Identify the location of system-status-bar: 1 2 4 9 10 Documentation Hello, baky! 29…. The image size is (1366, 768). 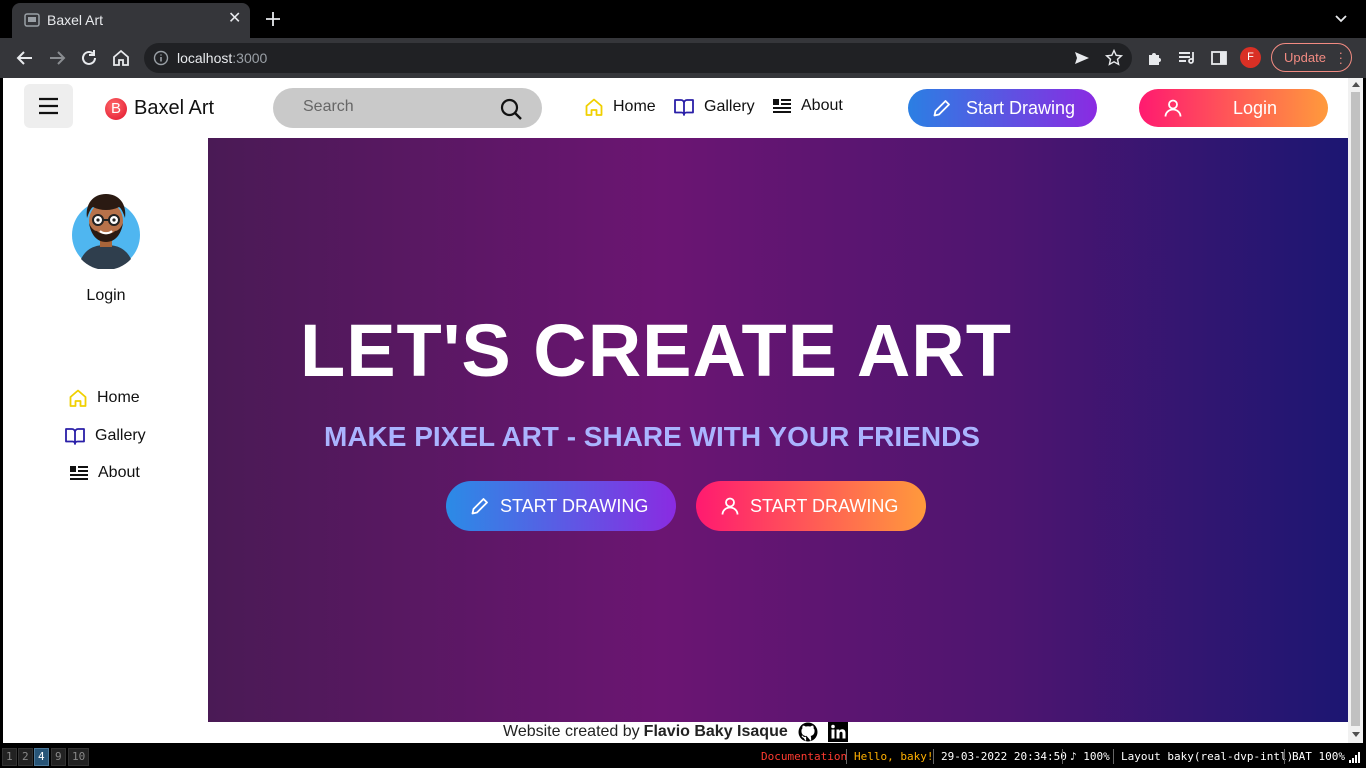
(683, 757).